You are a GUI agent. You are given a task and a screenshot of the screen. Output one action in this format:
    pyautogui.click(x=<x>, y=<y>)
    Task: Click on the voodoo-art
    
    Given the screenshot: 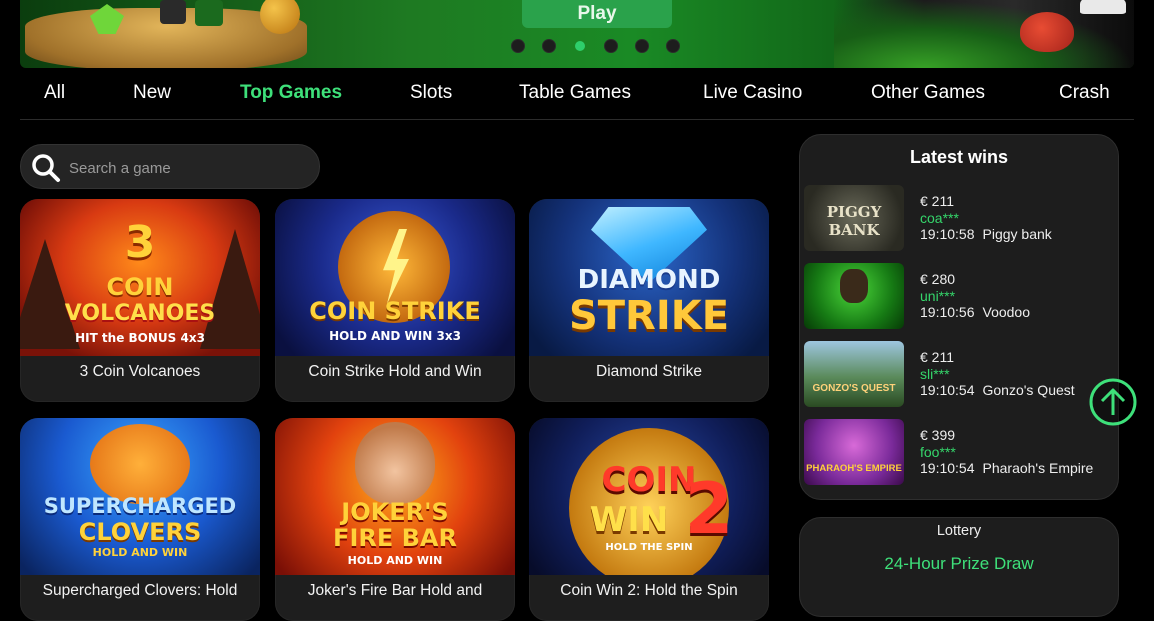 What is the action you would take?
    pyautogui.click(x=854, y=286)
    